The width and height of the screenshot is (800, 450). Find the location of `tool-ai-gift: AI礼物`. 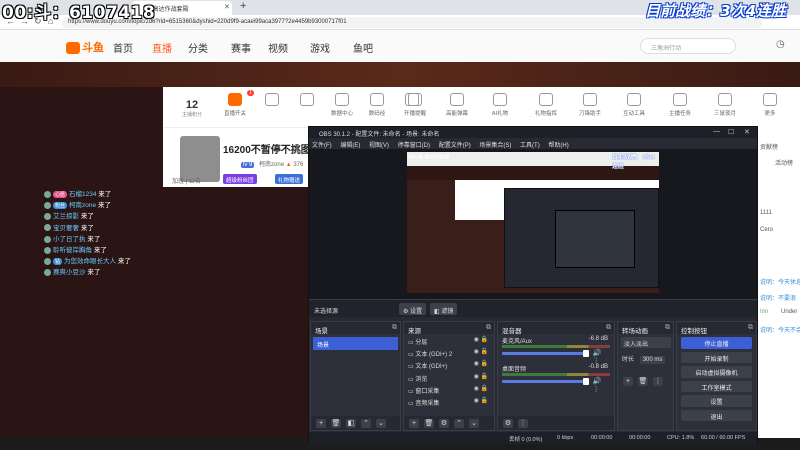

tool-ai-gift: AI礼物 is located at coordinates (500, 105).